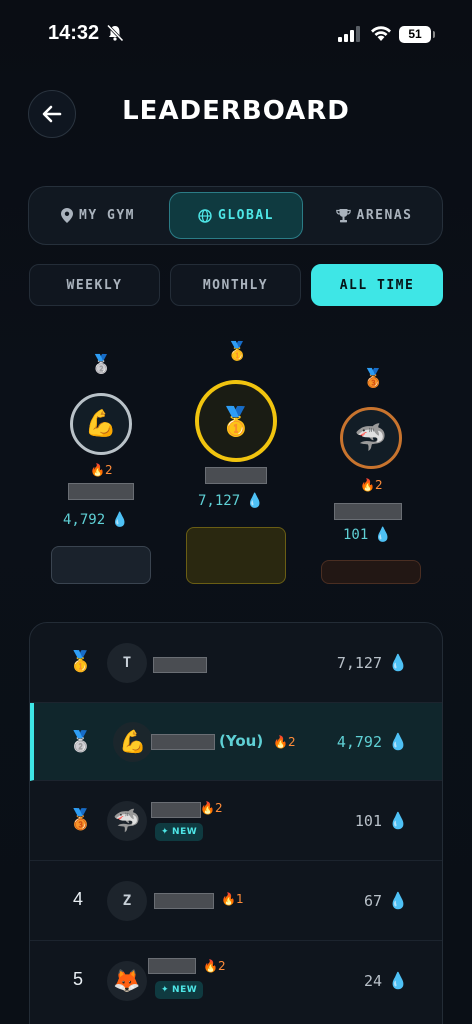 The image size is (472, 1024). What do you see at coordinates (67, 215) in the screenshot?
I see `location-pin-icon` at bounding box center [67, 215].